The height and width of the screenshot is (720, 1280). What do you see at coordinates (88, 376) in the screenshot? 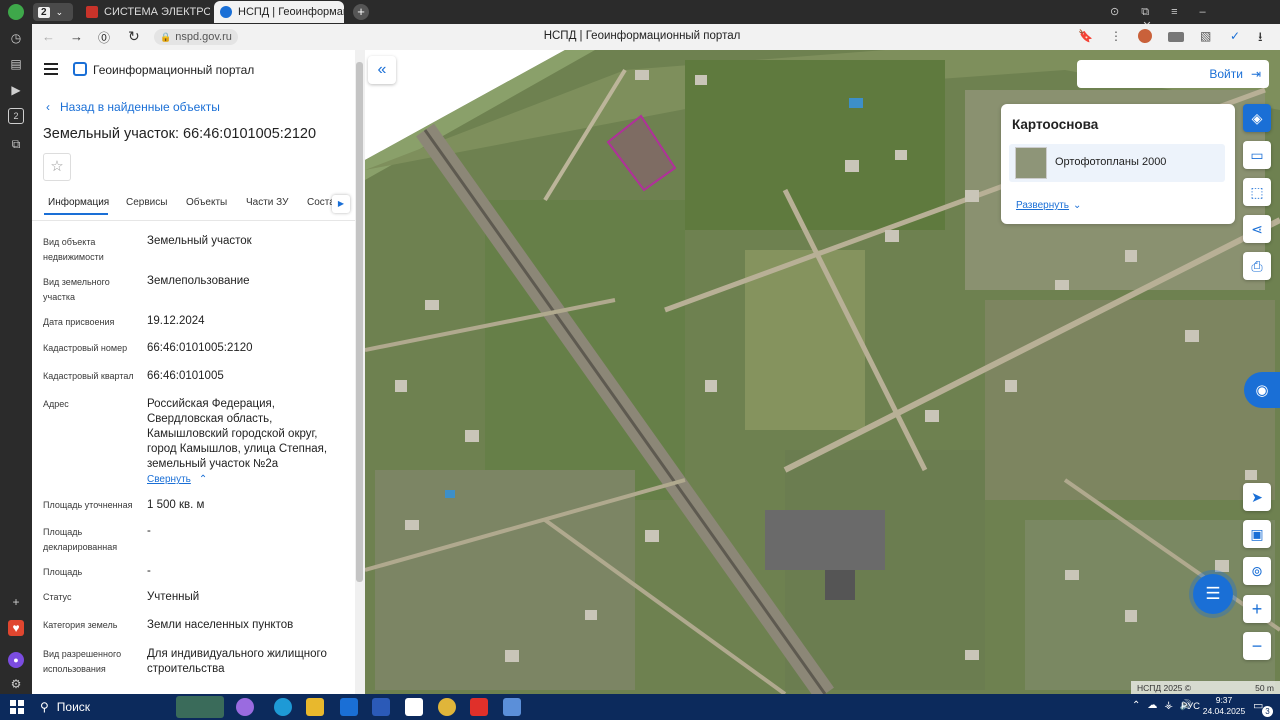
I see `field-label: Кадастровый квартал` at bounding box center [88, 376].